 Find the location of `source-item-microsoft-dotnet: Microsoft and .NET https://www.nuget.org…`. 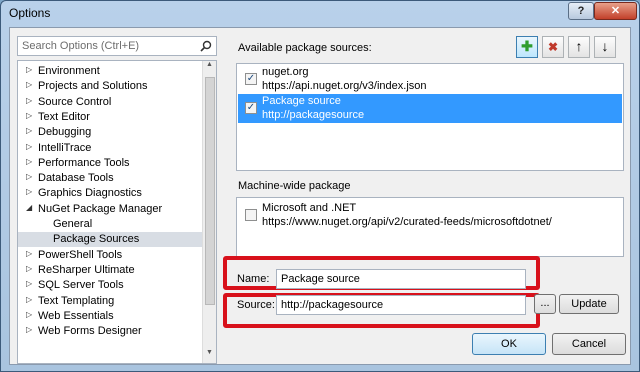

source-item-microsoft-dotnet: Microsoft and .NET https://www.nuget.org… is located at coordinates (430, 215).